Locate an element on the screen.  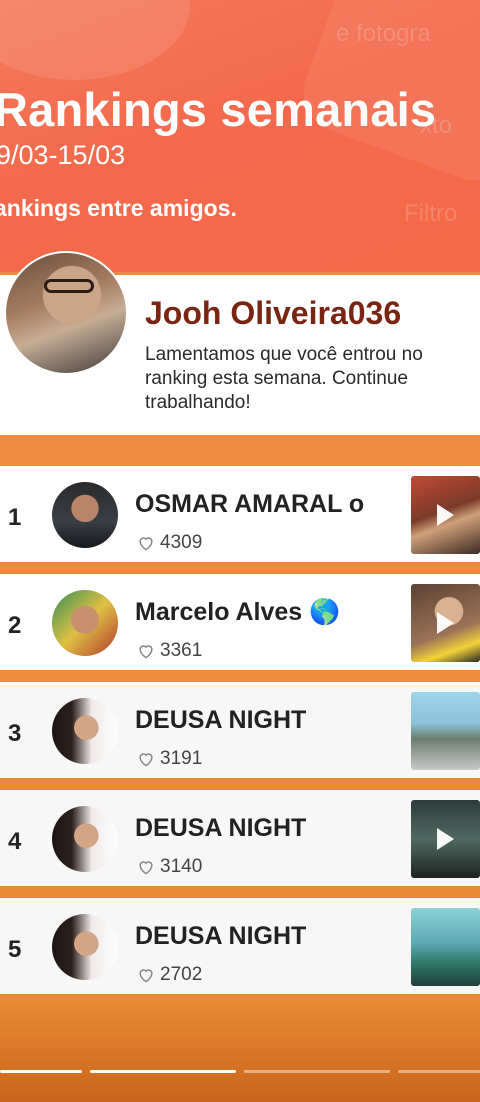
decorative-blob is located at coordinates (95, 40).